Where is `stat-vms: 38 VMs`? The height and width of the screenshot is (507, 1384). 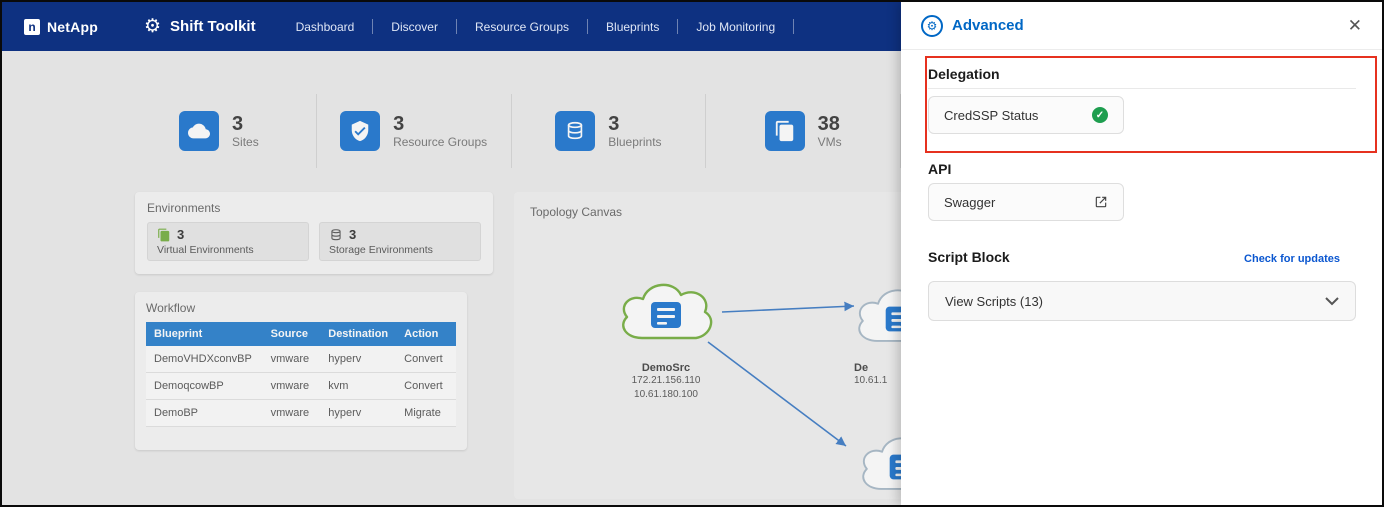 stat-vms: 38 VMs is located at coordinates (803, 131).